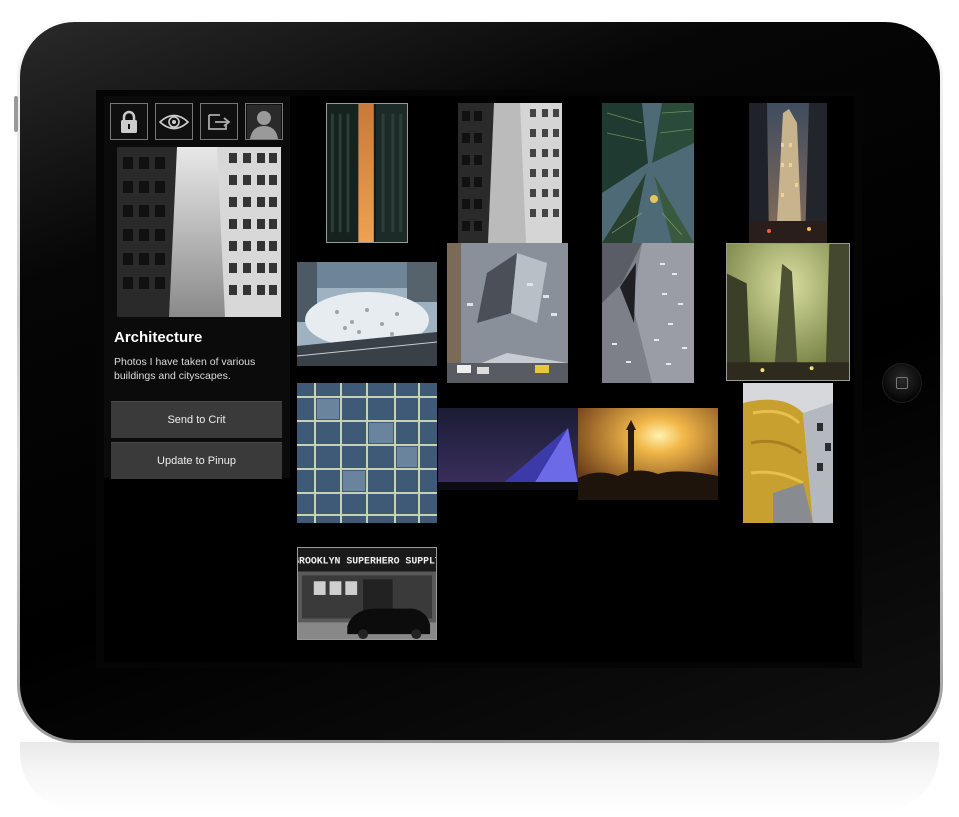 The height and width of the screenshot is (817, 959). Describe the element at coordinates (479, 777) in the screenshot. I see `device-reflection` at that location.